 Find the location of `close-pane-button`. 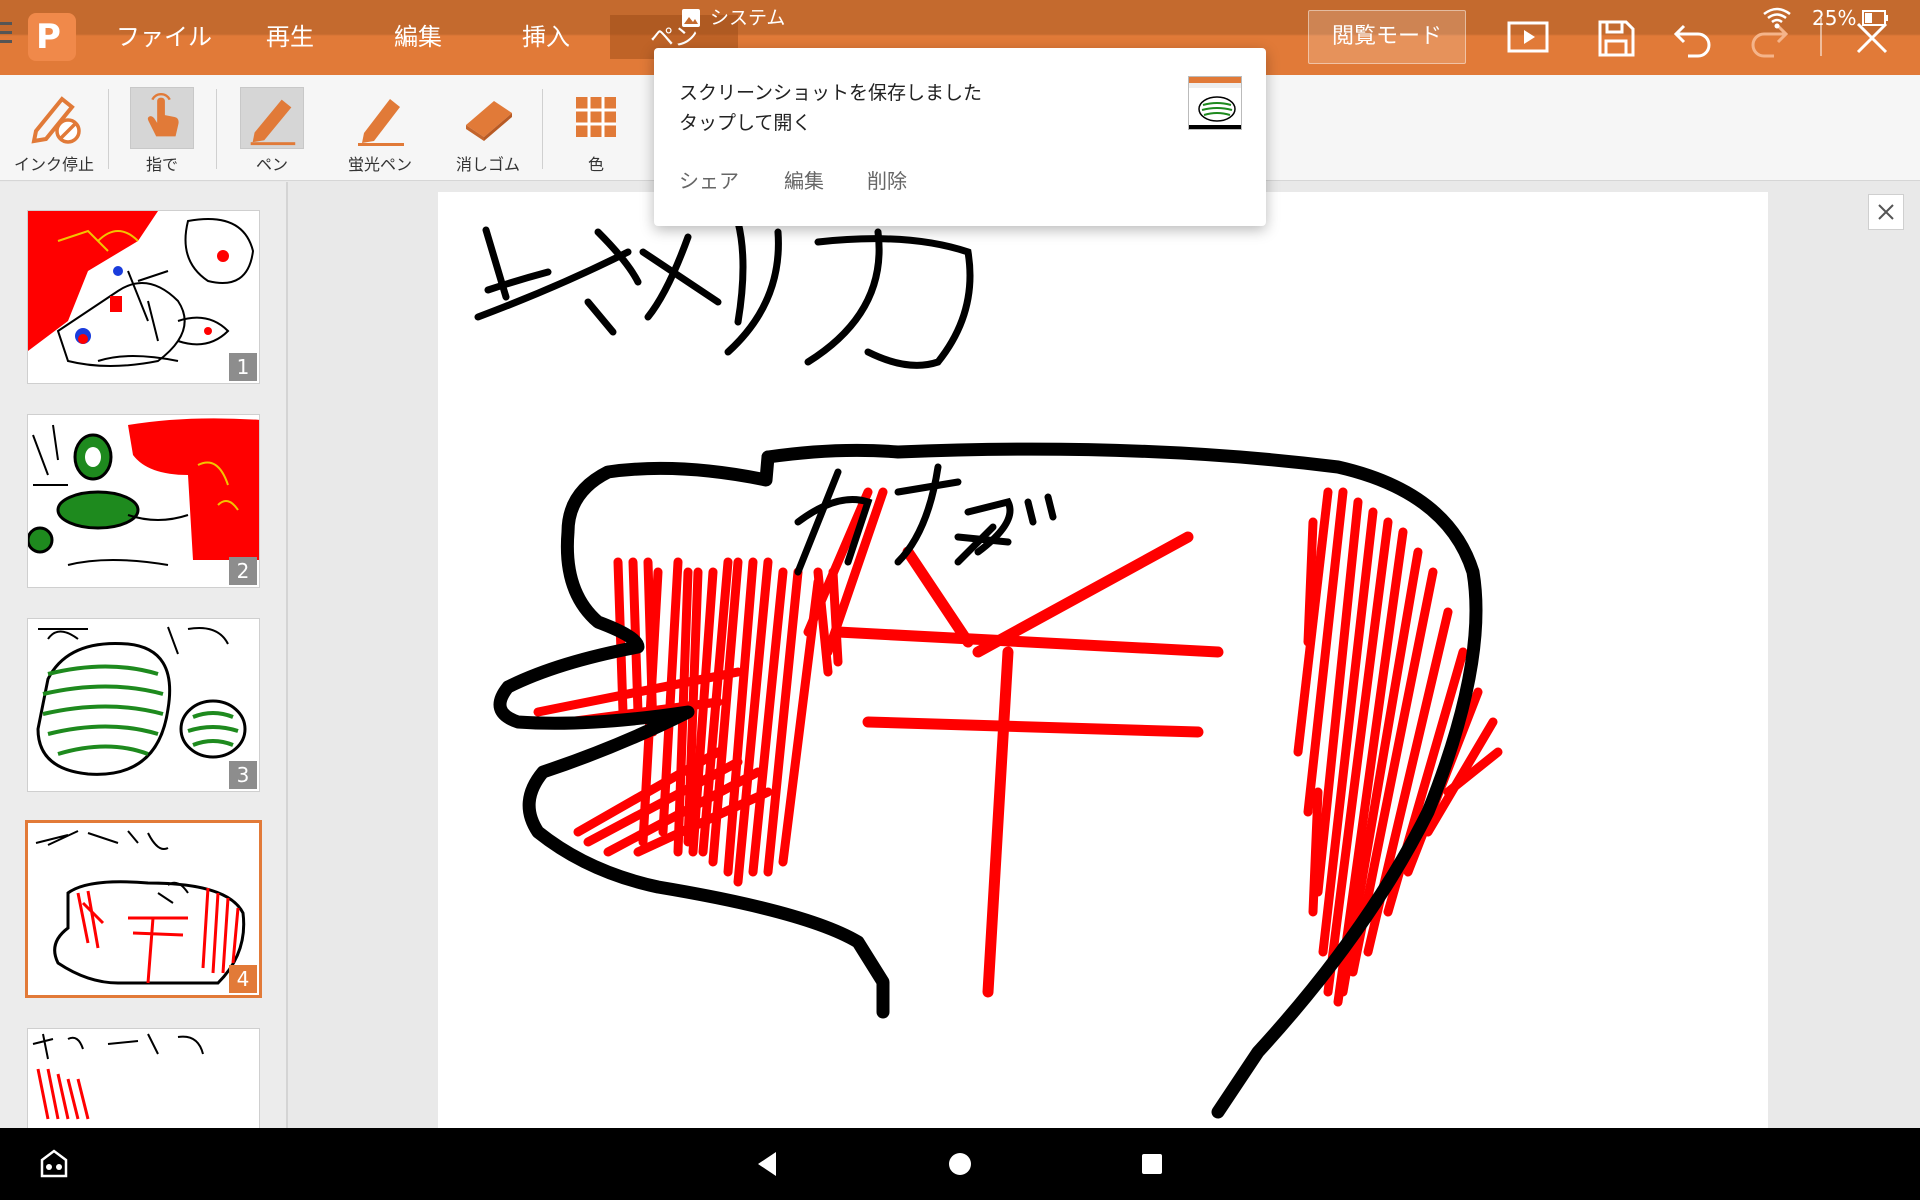

close-pane-button is located at coordinates (1886, 212).